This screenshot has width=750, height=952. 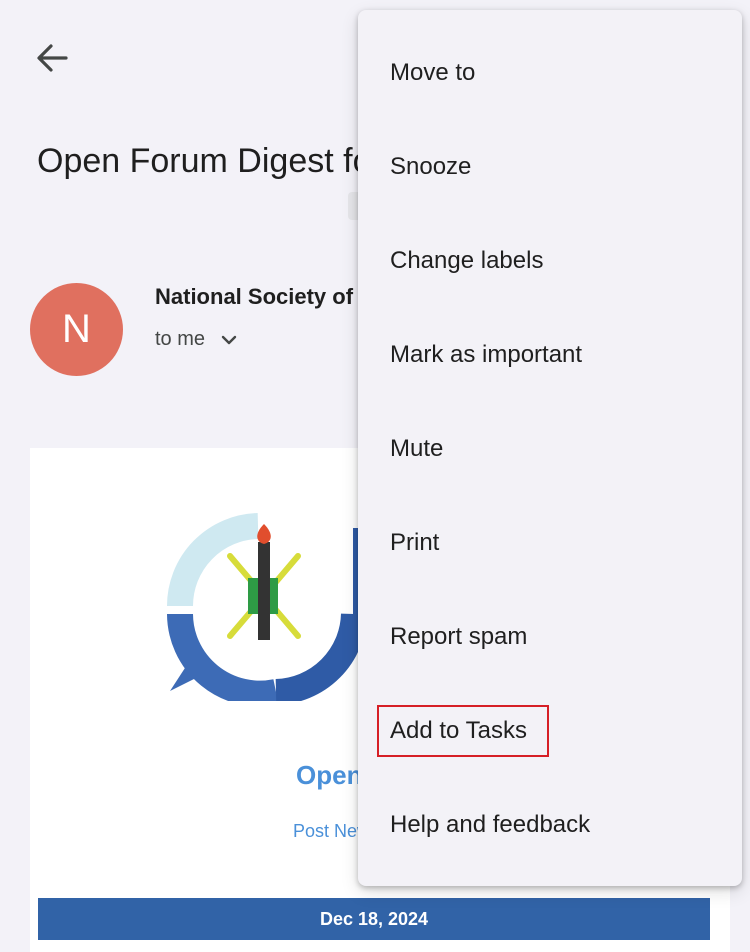 I want to click on add-to-tasks-highlight, so click(x=463, y=731).